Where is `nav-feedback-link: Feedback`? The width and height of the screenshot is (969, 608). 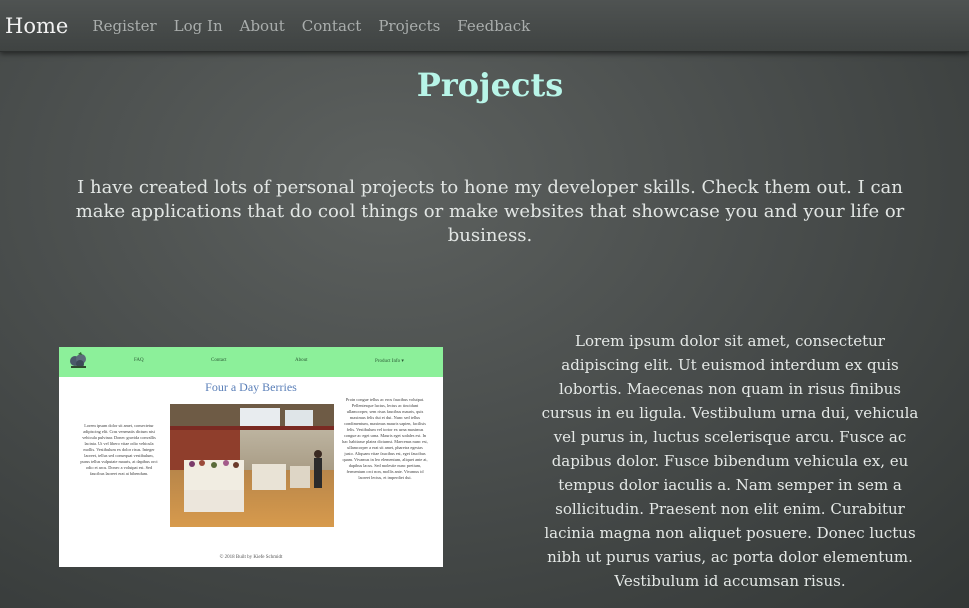
nav-feedback-link: Feedback is located at coordinates (493, 26).